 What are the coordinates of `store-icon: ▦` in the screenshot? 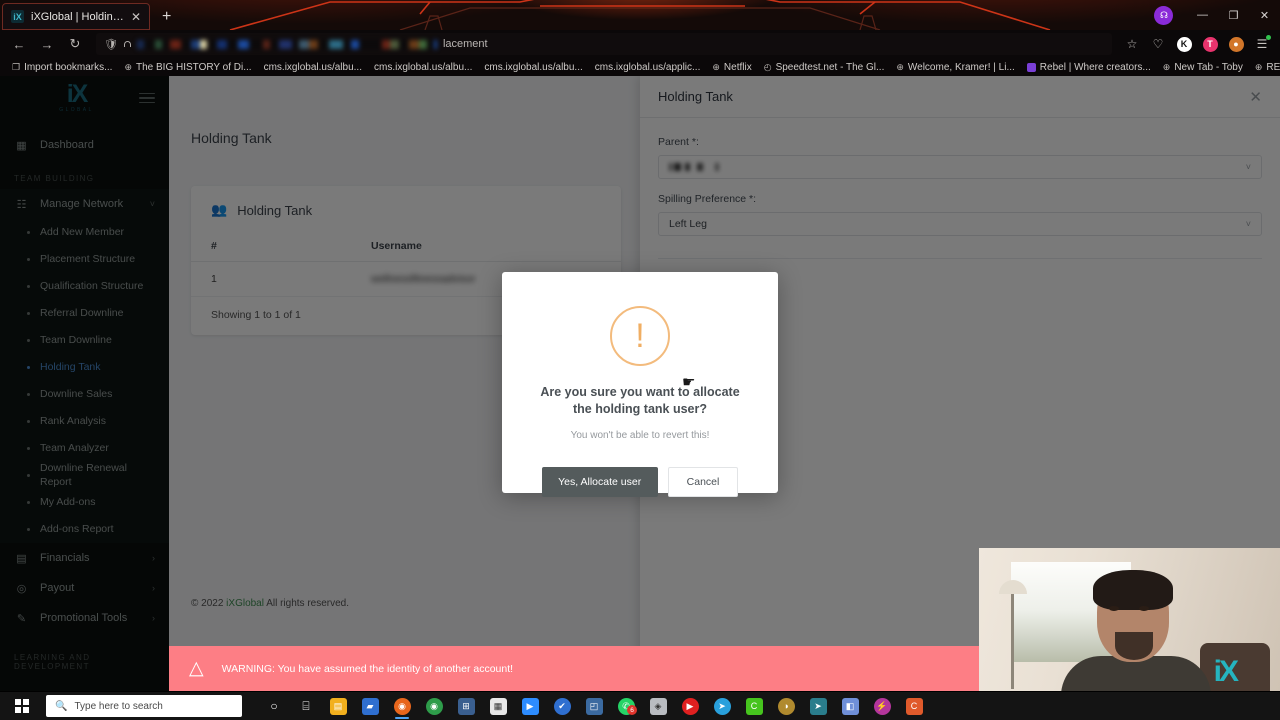 It's located at (498, 706).